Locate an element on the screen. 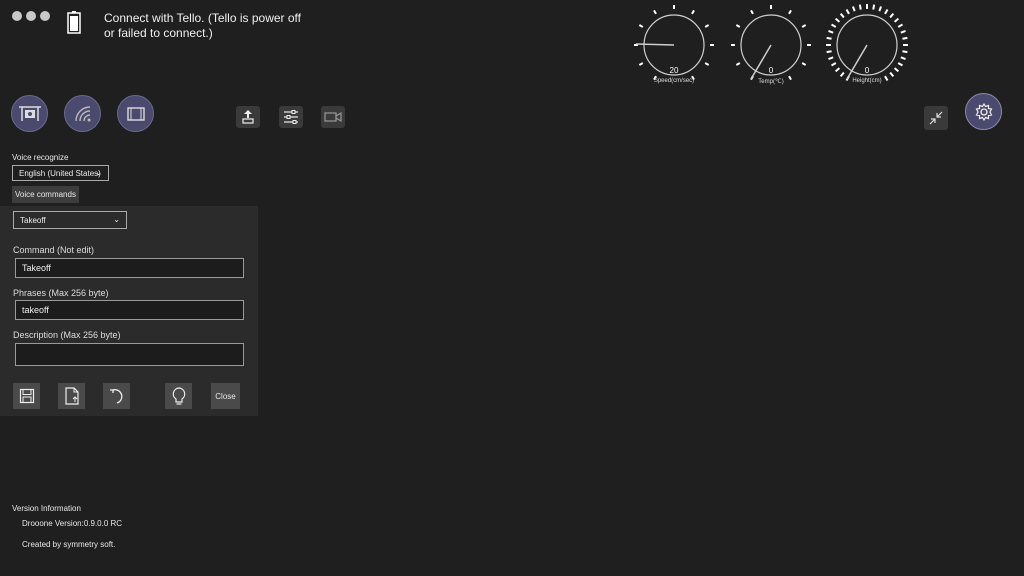 This screenshot has height=576, width=1024. undo-icon is located at coordinates (115, 396).